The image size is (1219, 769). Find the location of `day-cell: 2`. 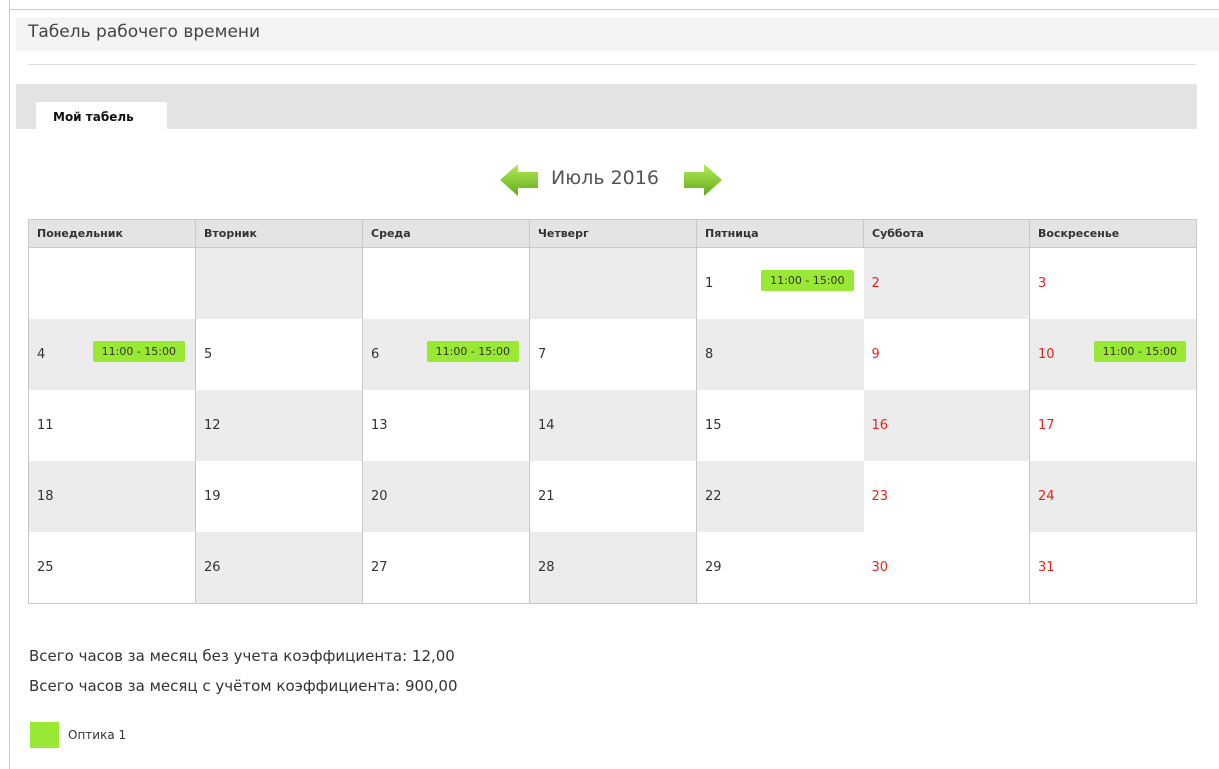

day-cell: 2 is located at coordinates (946, 283).